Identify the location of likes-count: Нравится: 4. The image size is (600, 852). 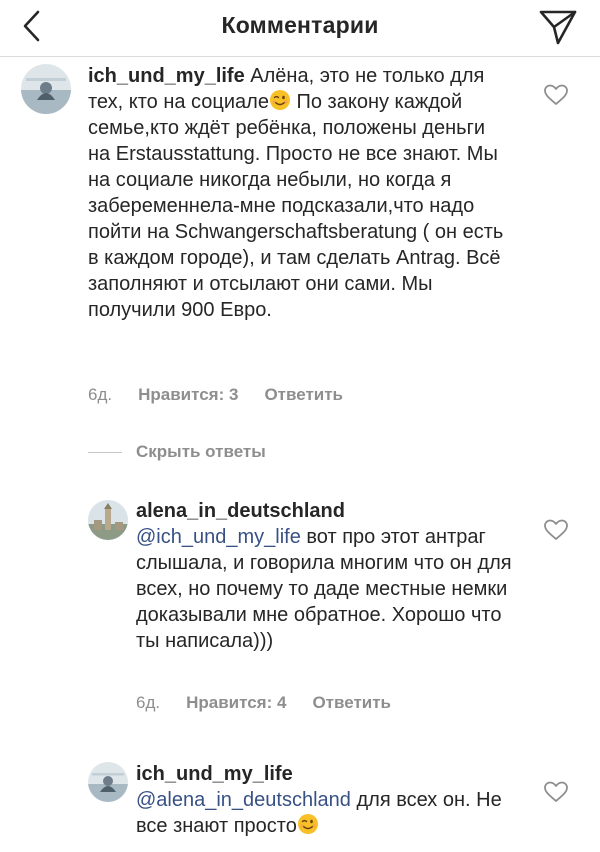
(236, 702).